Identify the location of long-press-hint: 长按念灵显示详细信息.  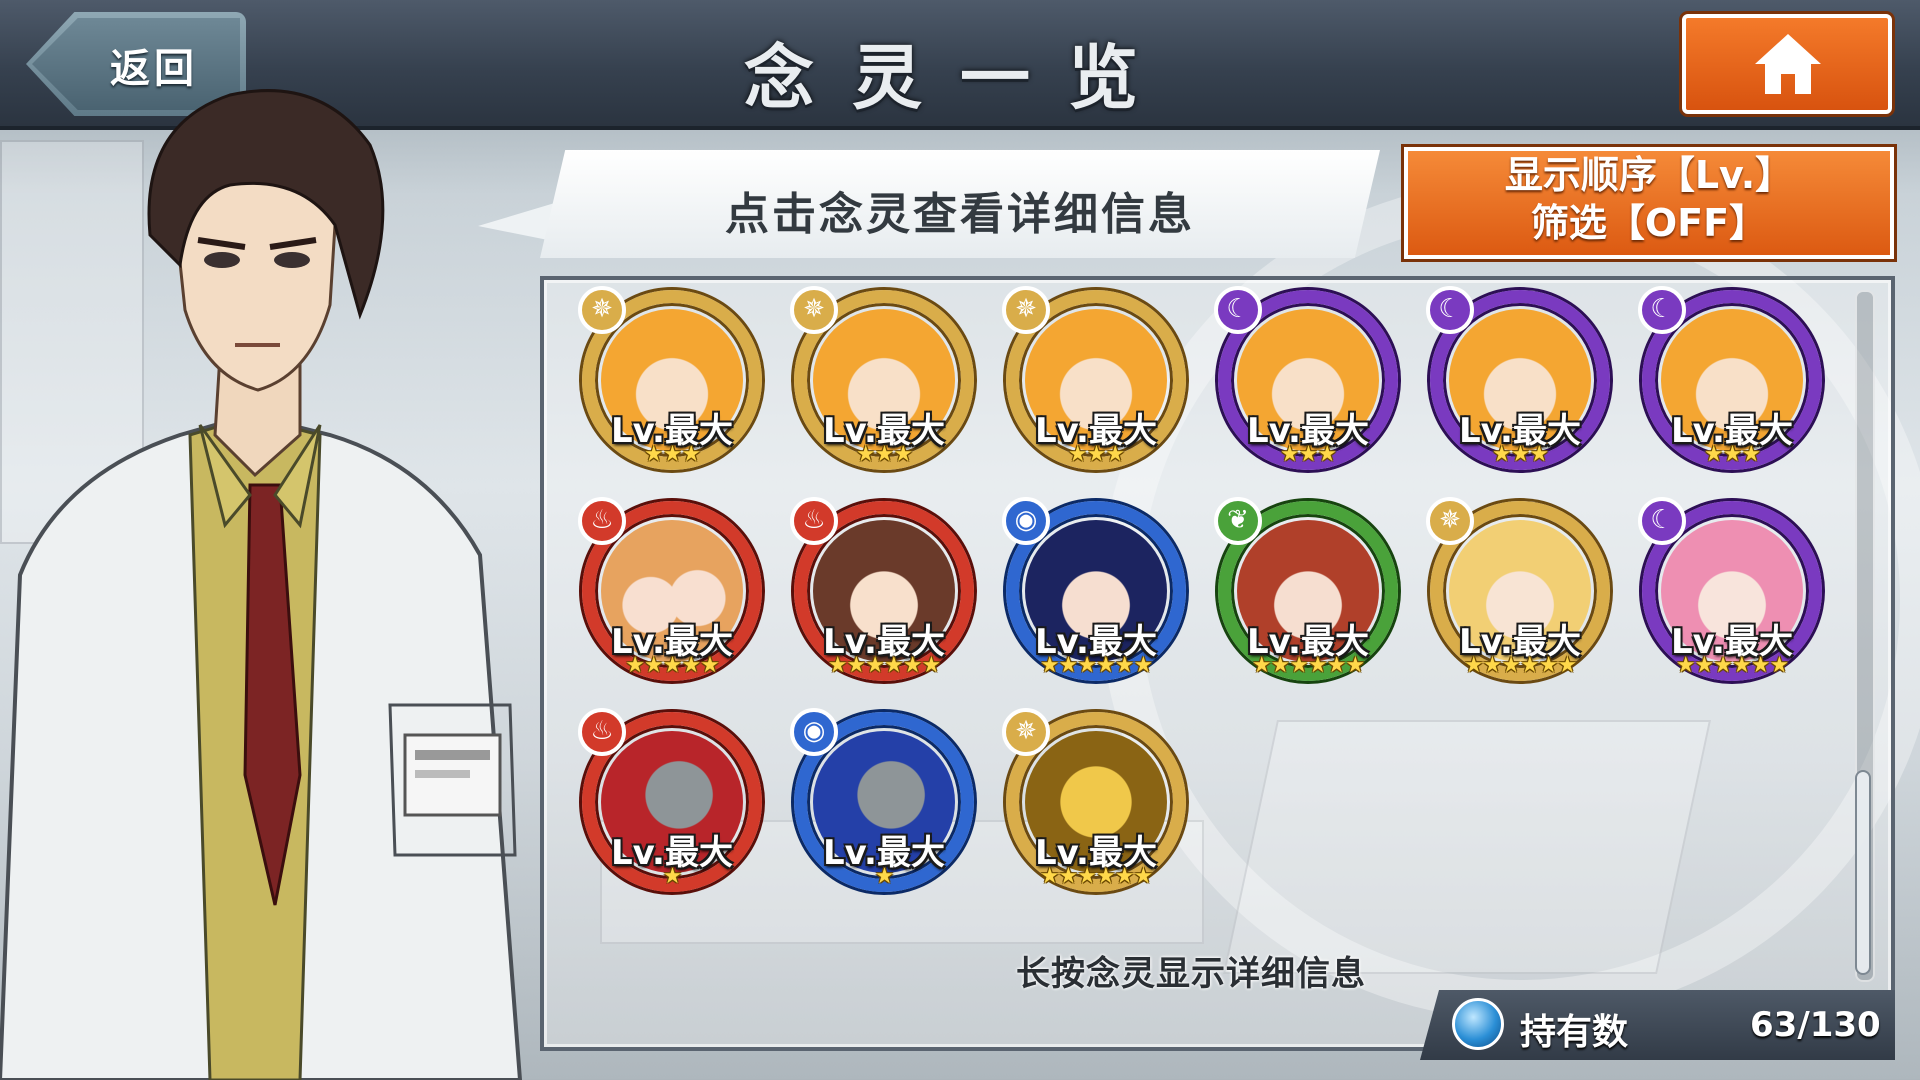
(1191, 974).